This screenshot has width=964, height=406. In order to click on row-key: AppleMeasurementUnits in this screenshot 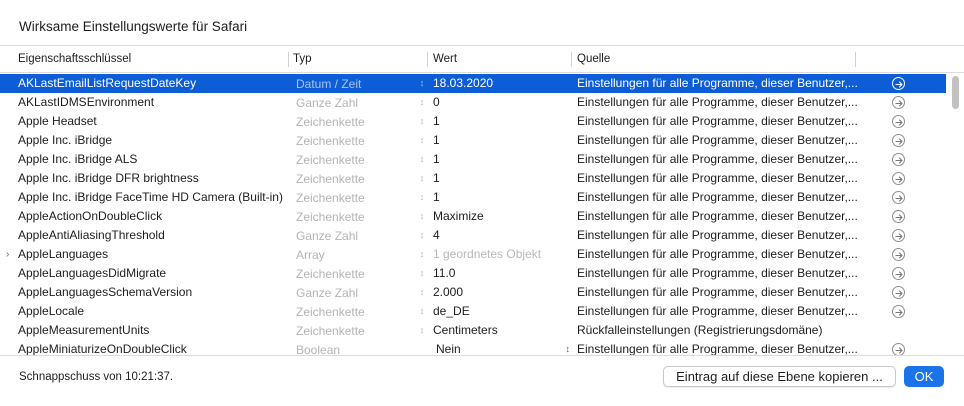, I will do `click(84, 330)`.